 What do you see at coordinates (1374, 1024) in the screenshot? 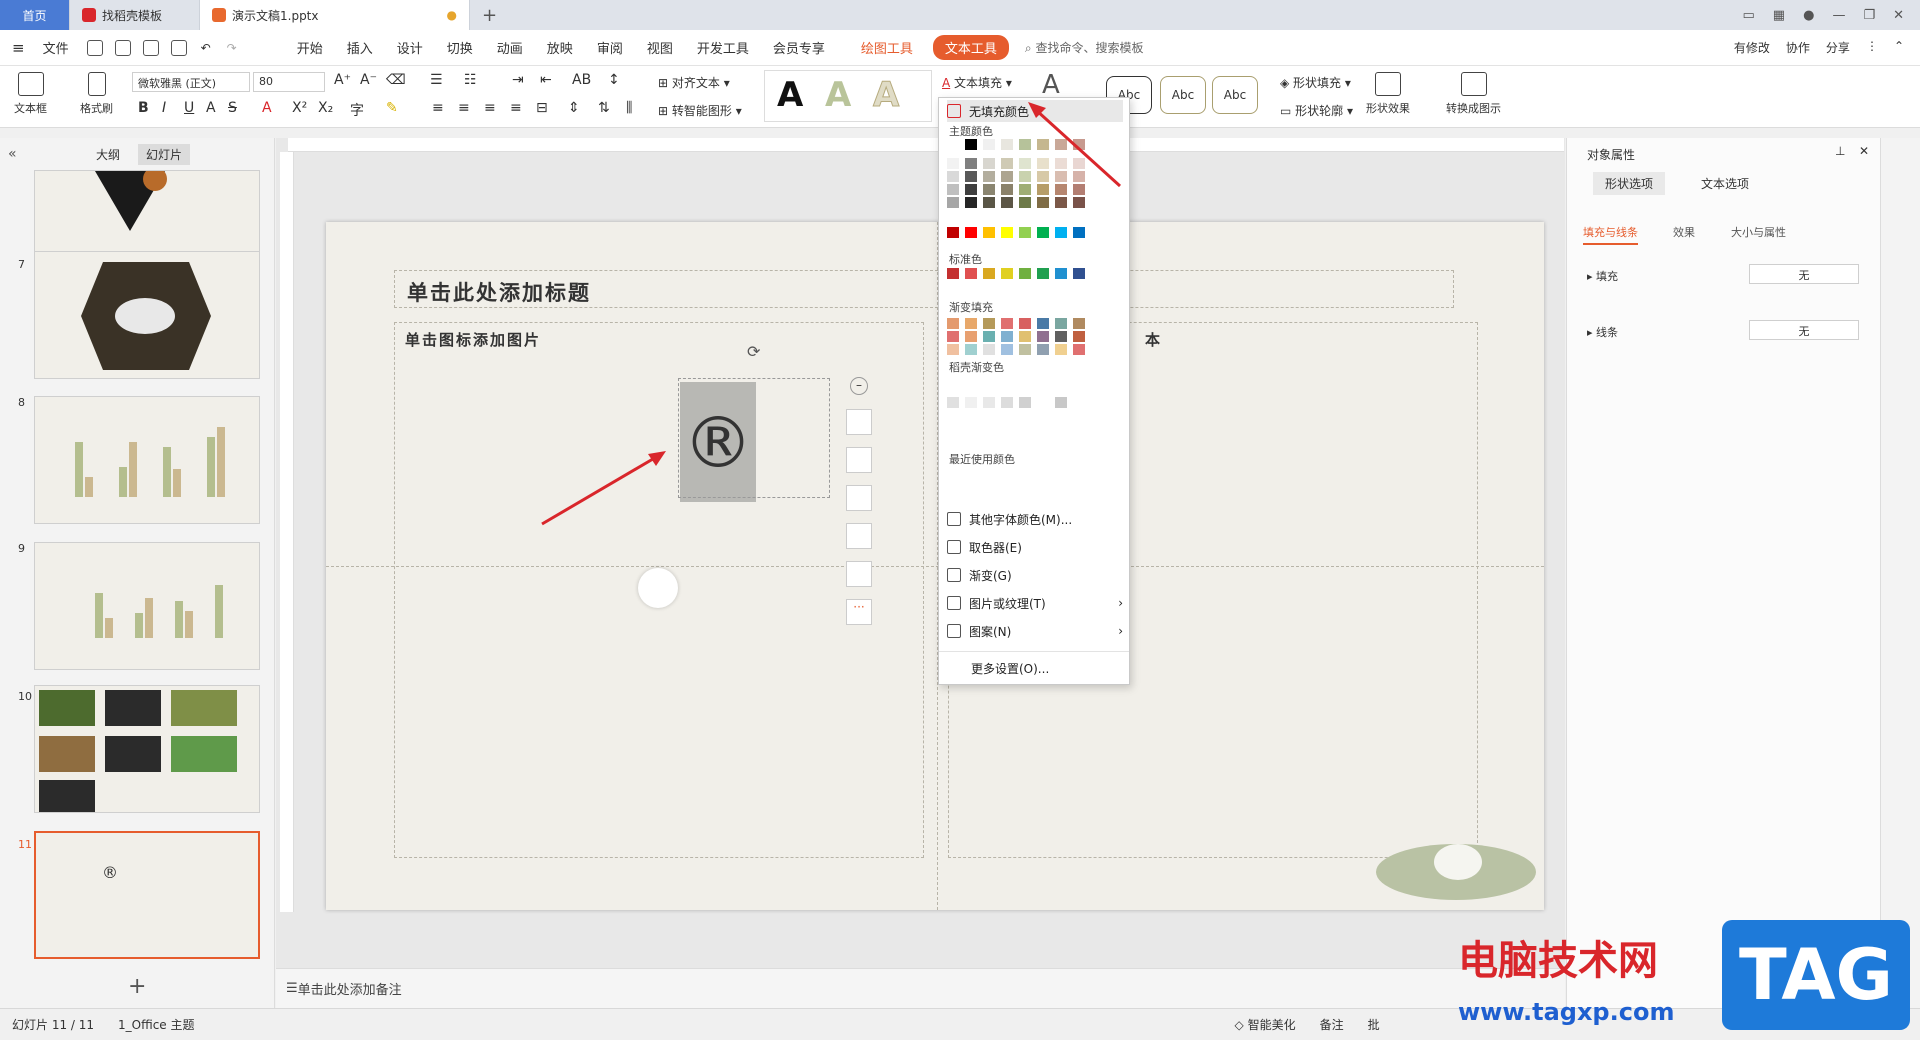
I see `comment-button: 批` at bounding box center [1374, 1024].